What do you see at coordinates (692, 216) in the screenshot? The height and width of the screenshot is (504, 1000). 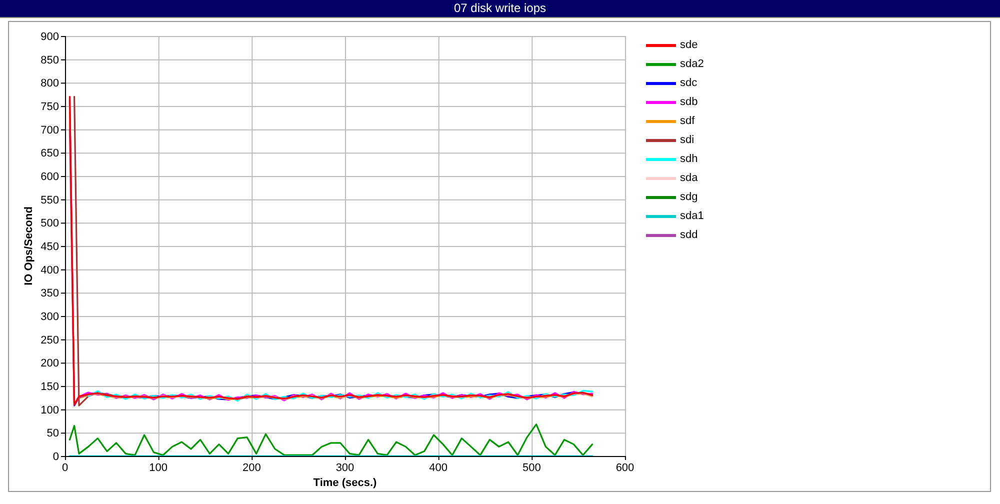 I see `legend-label: sda1` at bounding box center [692, 216].